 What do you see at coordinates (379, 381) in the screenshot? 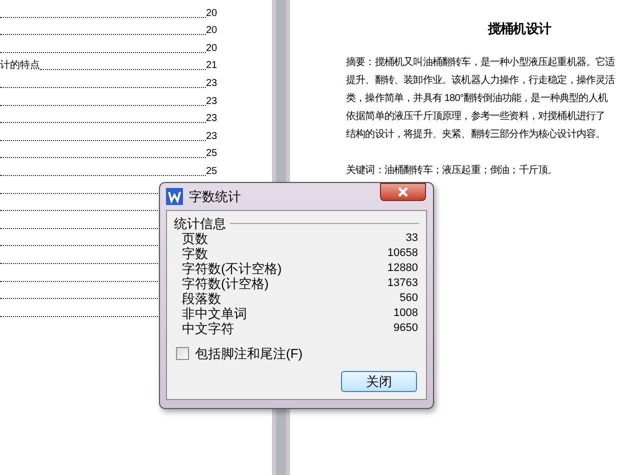
I see `close-dialog-button: 关闭` at bounding box center [379, 381].